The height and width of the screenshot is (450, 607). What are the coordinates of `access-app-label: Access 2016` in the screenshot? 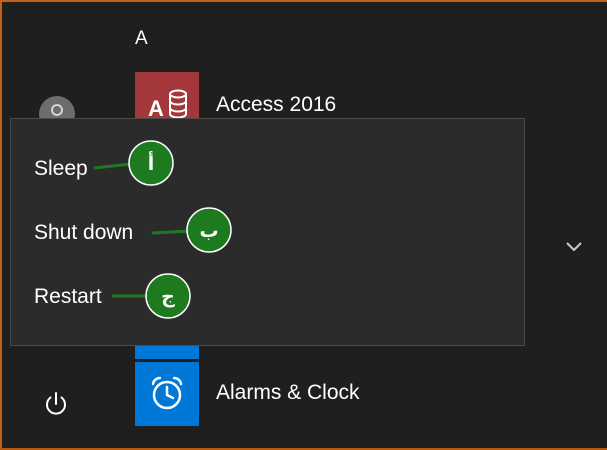 It's located at (276, 105).